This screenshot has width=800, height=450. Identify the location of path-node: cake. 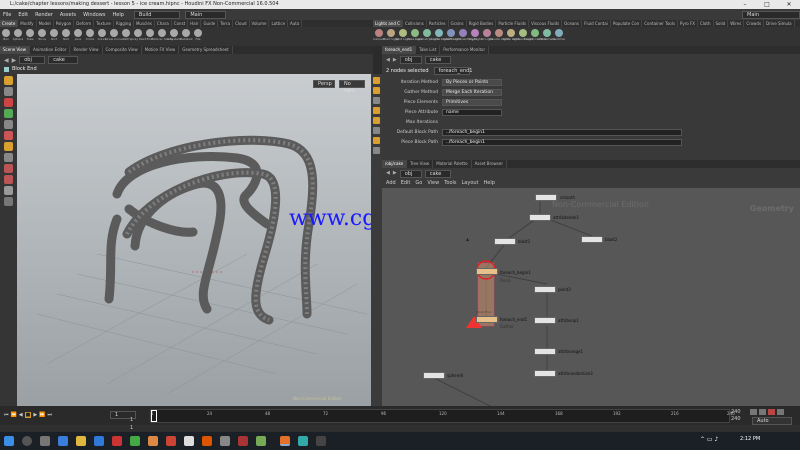
(63, 60).